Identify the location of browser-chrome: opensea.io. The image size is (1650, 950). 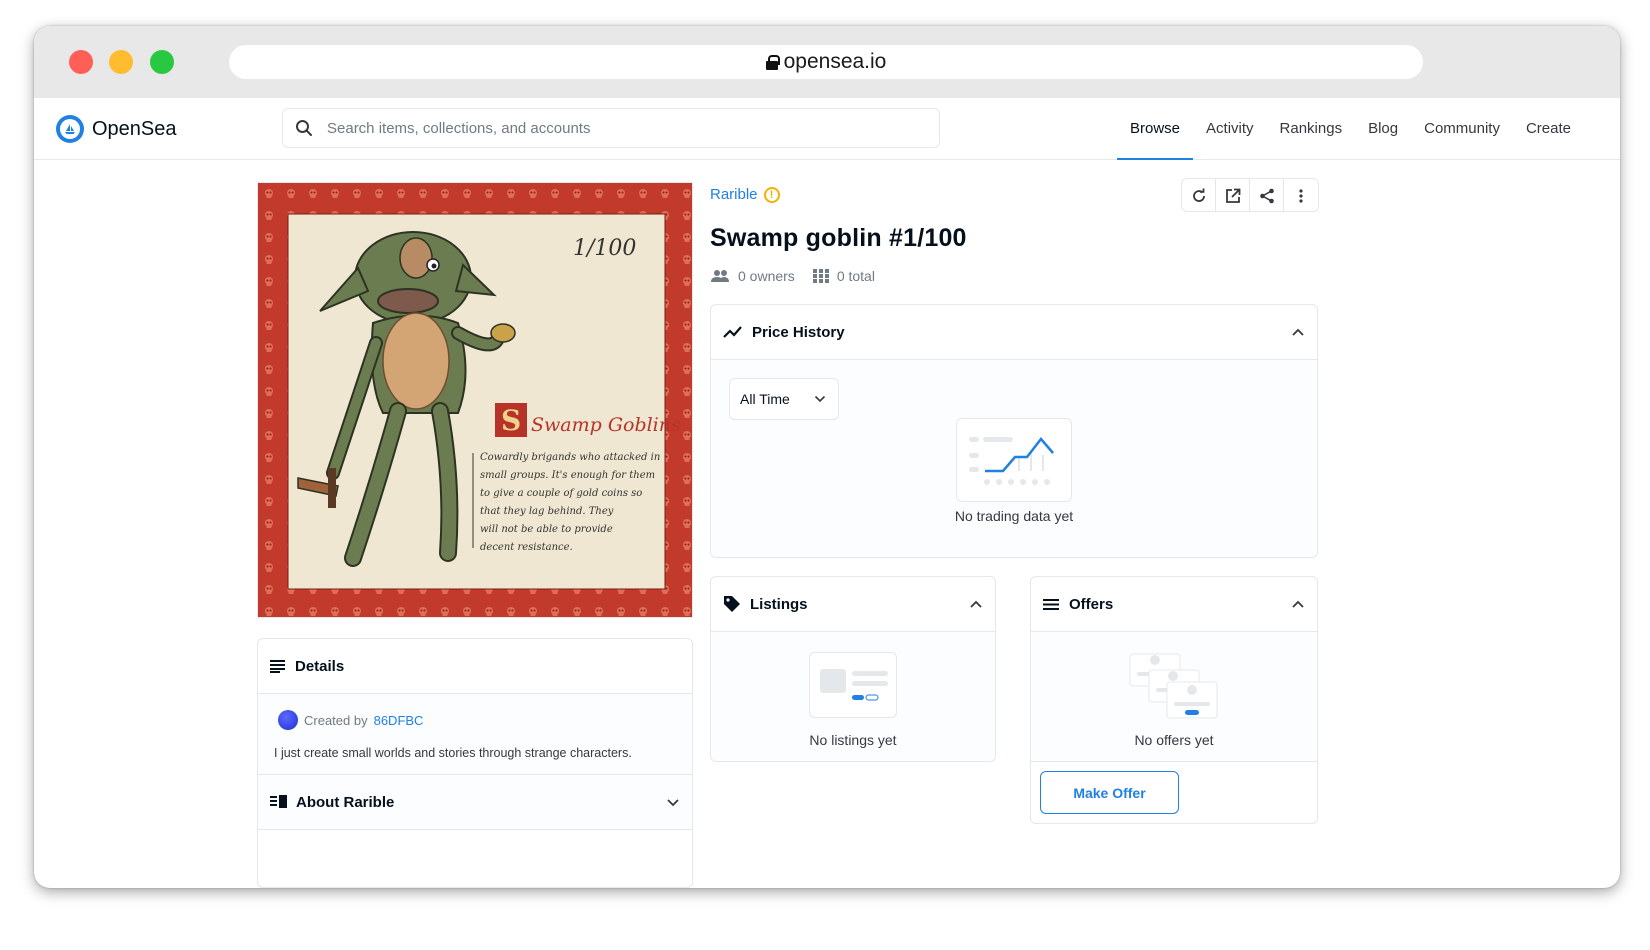
(827, 62).